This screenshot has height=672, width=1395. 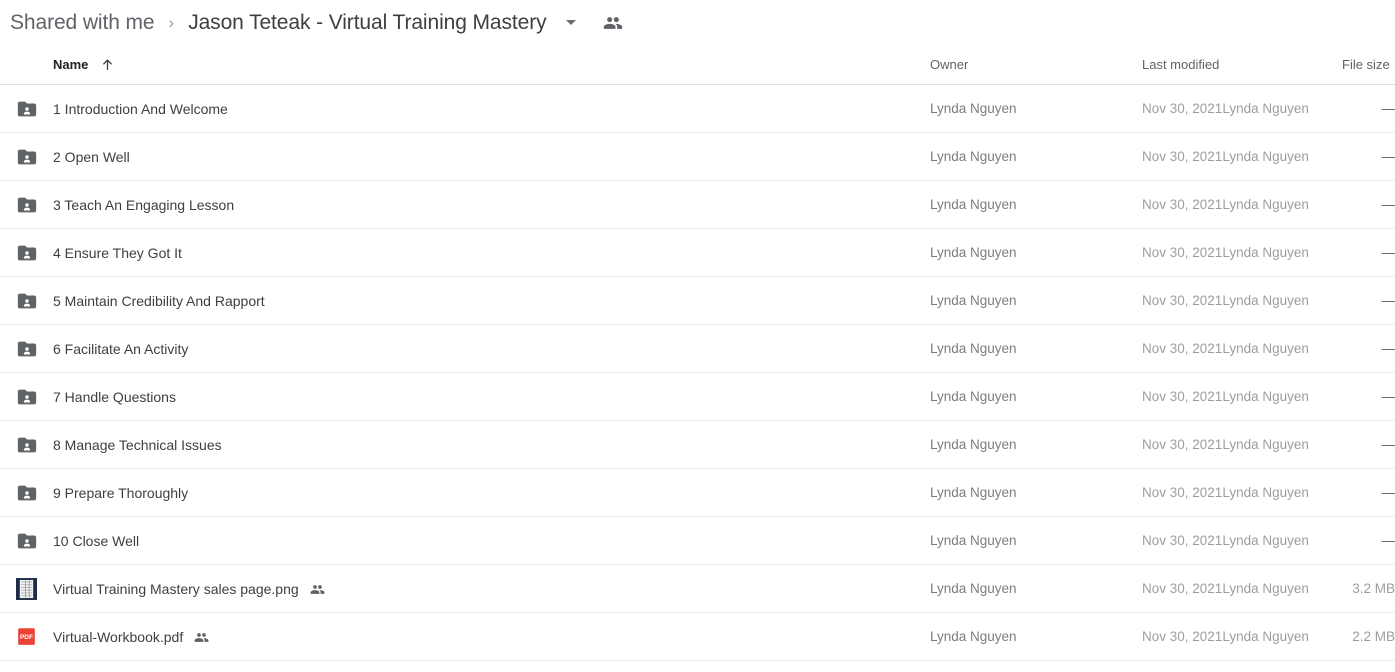 I want to click on file-name-cell: 5 Maintain Credibility And Rapport, so click(x=491, y=301).